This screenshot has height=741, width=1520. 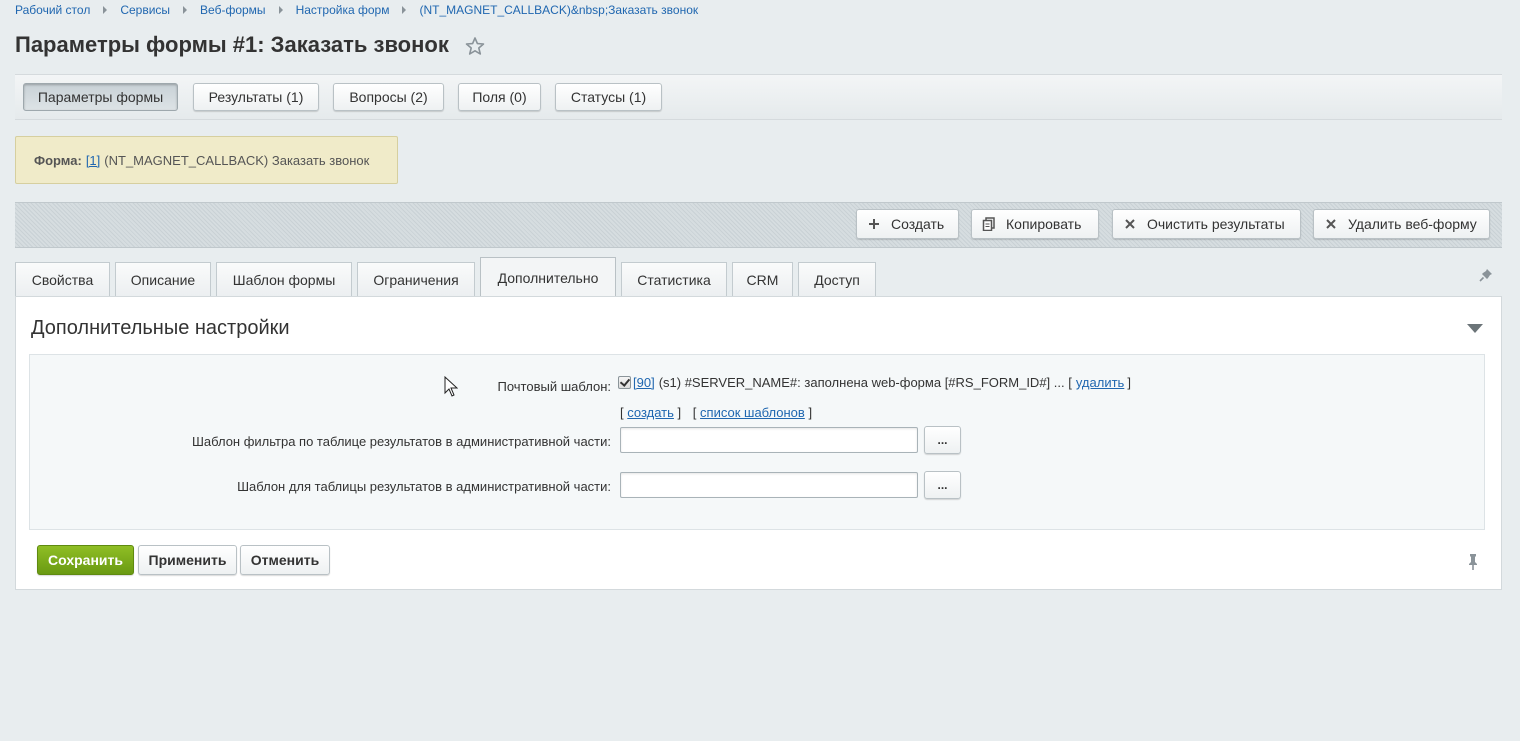 I want to click on tab-description: Описание, so click(x=163, y=279).